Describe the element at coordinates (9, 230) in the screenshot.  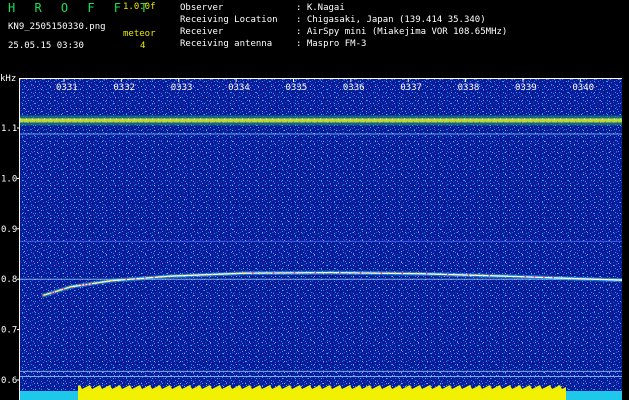
I see `y-tick-label: 0.9` at that location.